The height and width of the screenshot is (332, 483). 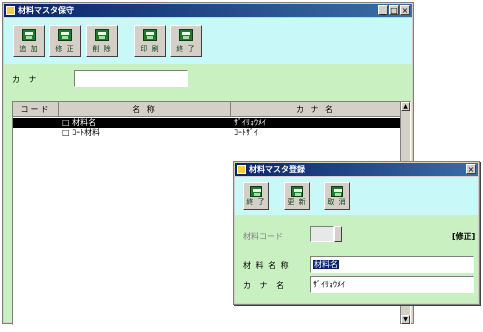 I want to click on material-name-input: 材料名, so click(x=392, y=264).